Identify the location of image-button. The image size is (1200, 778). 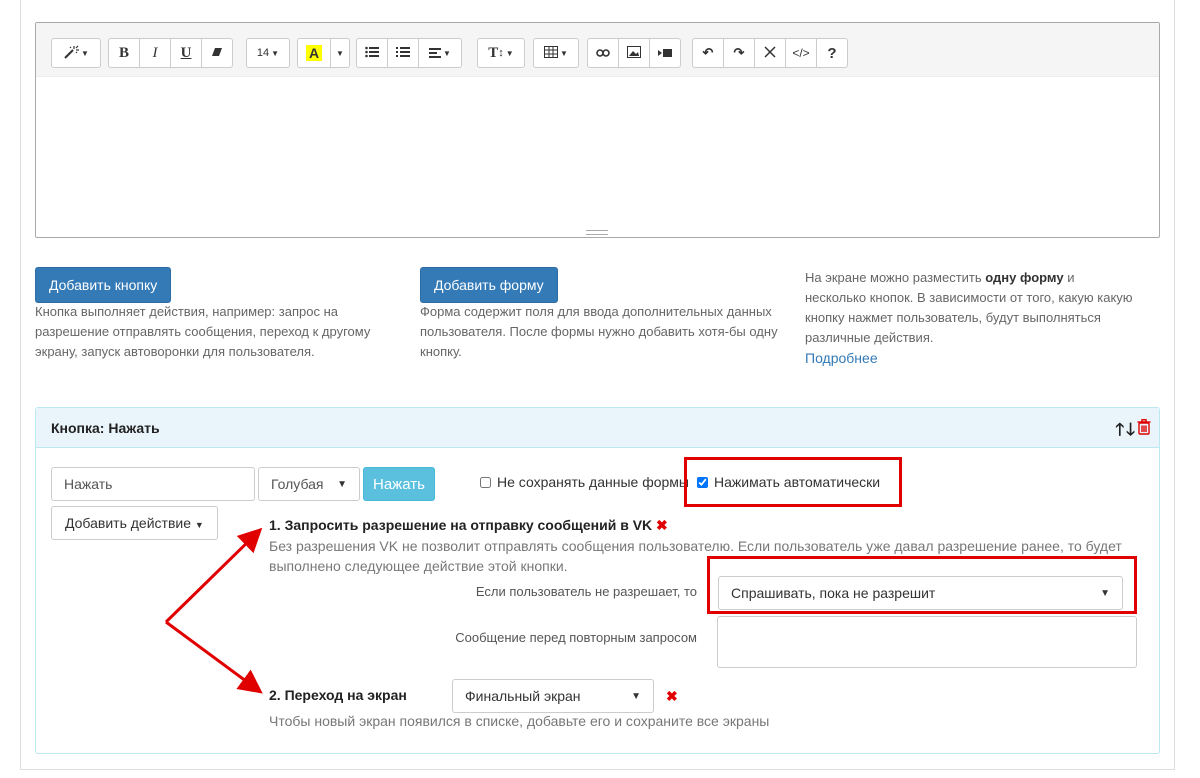
(634, 53).